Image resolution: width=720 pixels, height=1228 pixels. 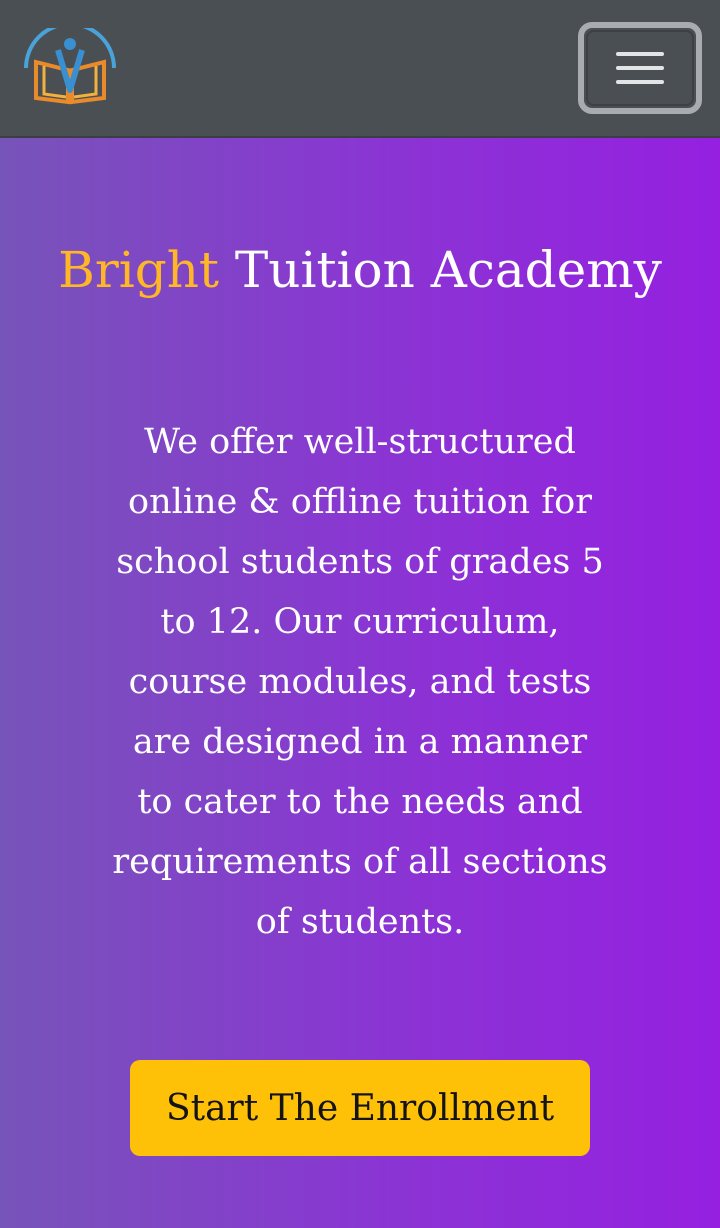 What do you see at coordinates (640, 82) in the screenshot?
I see `hamburger-menu-icon-bar-bottom` at bounding box center [640, 82].